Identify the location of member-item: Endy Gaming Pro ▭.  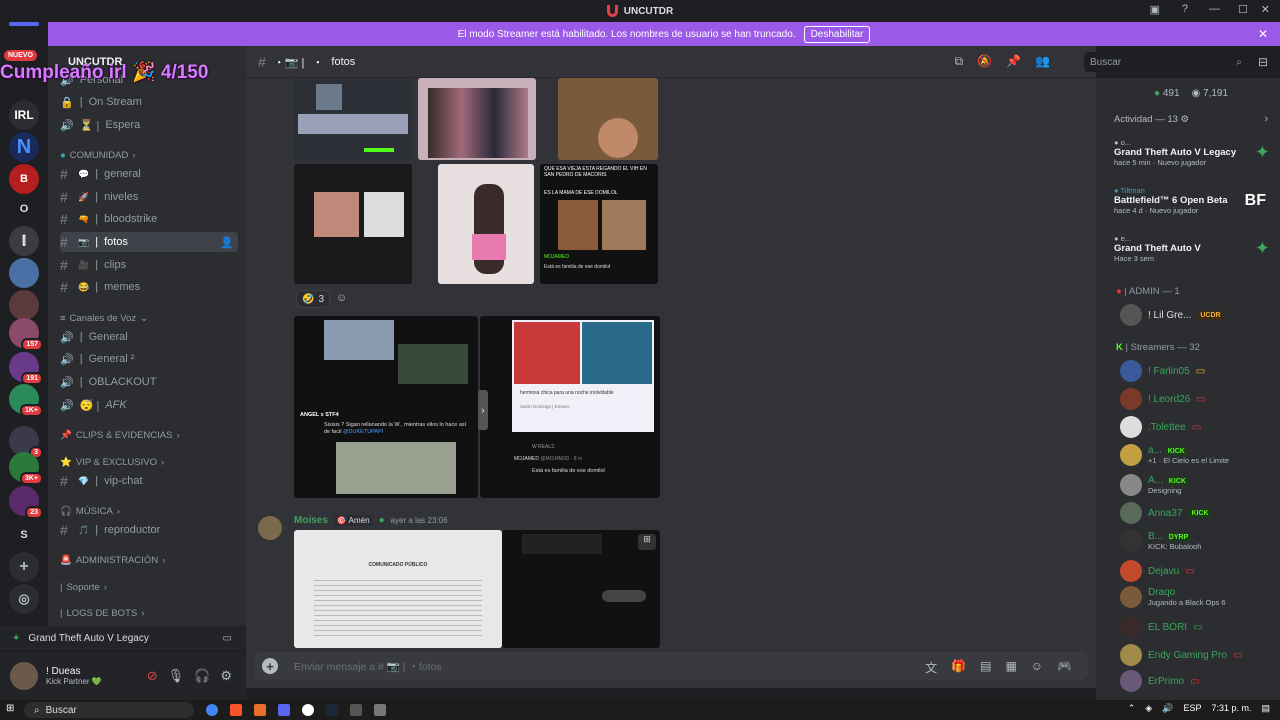
(1181, 655).